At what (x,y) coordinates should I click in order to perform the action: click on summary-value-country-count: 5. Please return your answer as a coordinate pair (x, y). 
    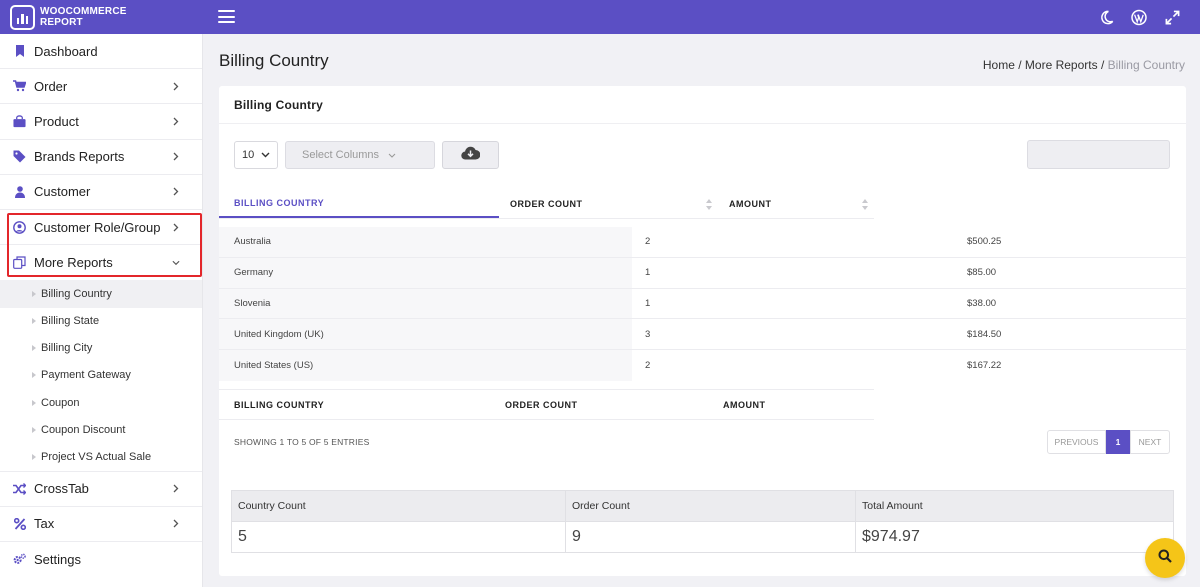
    Looking at the image, I should click on (399, 537).